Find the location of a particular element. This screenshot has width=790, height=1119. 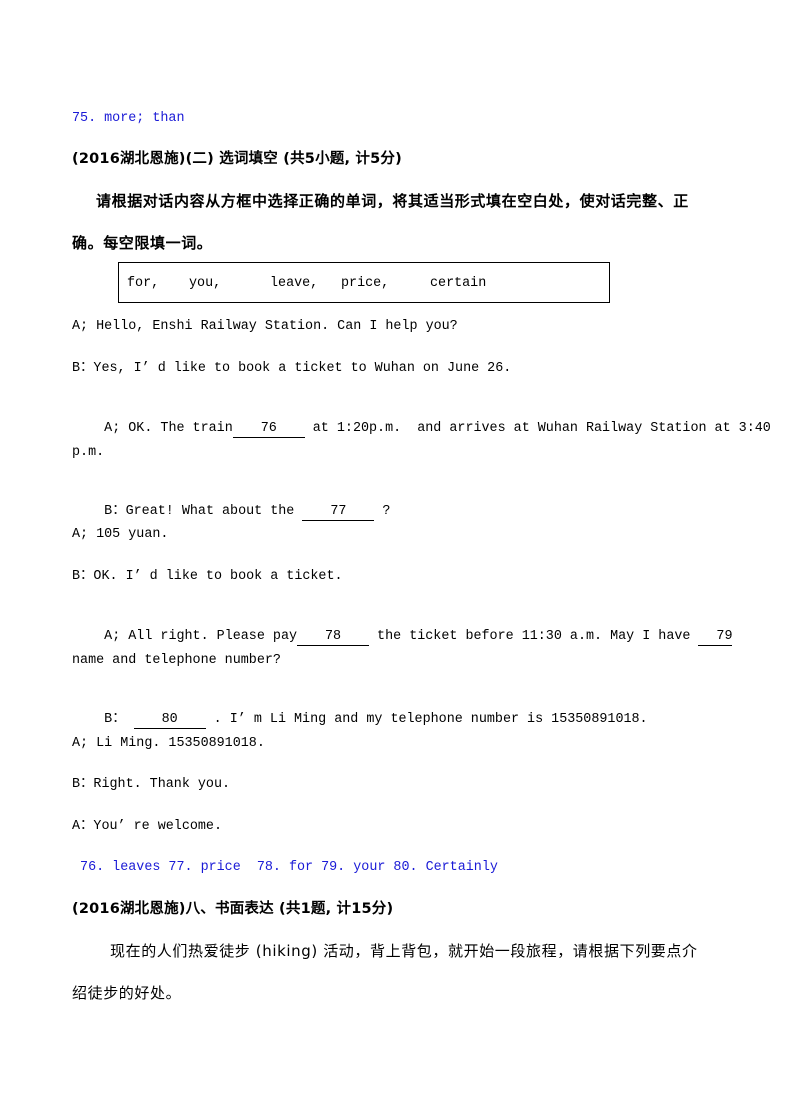

dialogue-line: p.m. is located at coordinates (88, 452).